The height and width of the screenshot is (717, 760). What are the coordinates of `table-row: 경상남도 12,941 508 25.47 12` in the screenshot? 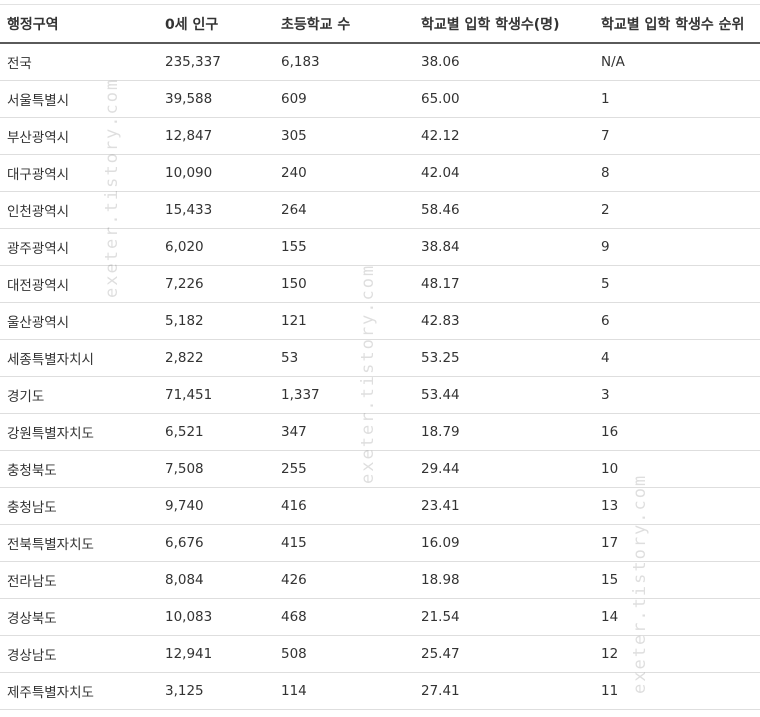 It's located at (380, 654).